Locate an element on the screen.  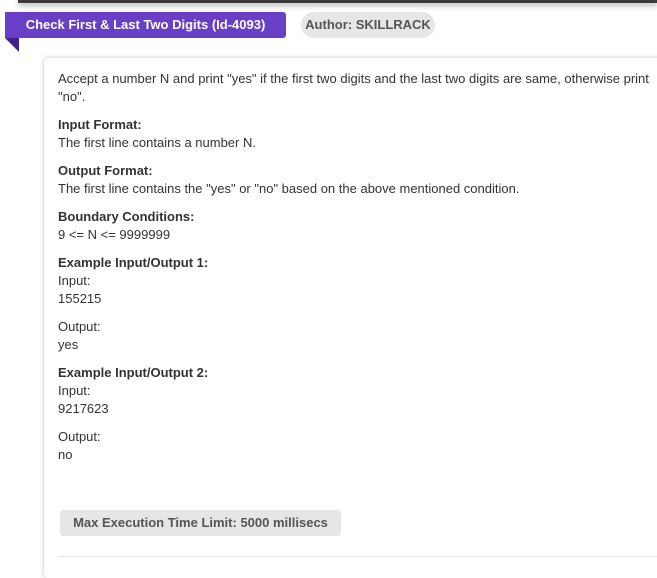
example-1-input-value: 155215 is located at coordinates (80, 298).